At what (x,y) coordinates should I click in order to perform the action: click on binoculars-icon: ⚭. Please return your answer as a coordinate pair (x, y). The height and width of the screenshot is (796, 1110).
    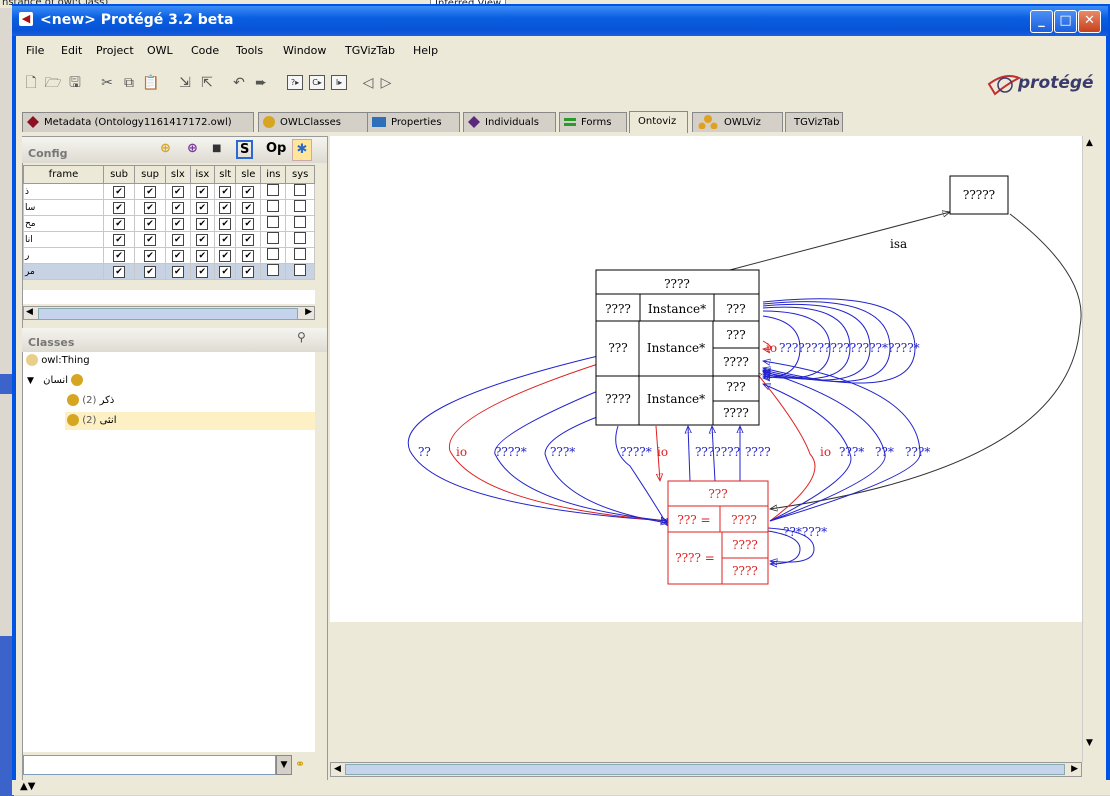
    Looking at the image, I should click on (300, 764).